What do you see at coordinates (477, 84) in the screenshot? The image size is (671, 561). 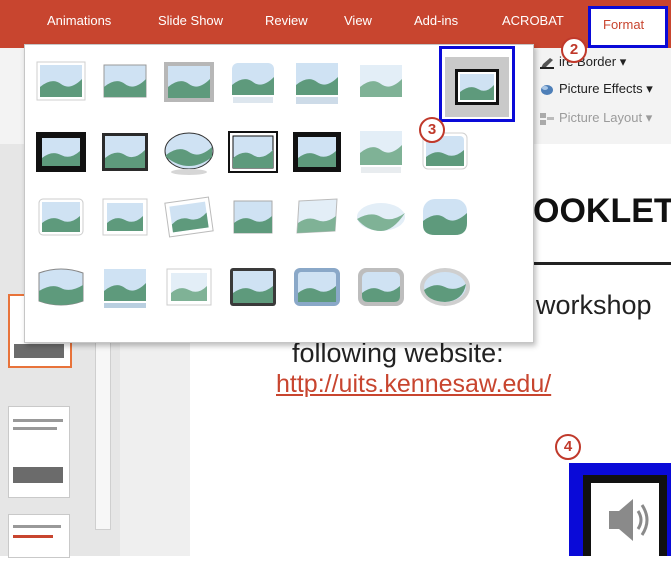 I see `selected-style-highlight` at bounding box center [477, 84].